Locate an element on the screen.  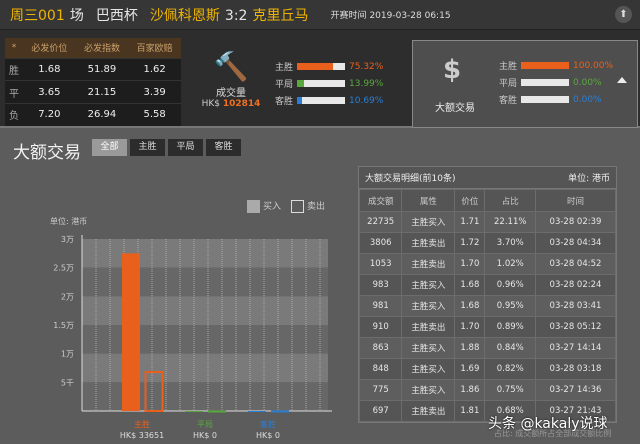
y-tick-label: 1万 is located at coordinates (67, 354).